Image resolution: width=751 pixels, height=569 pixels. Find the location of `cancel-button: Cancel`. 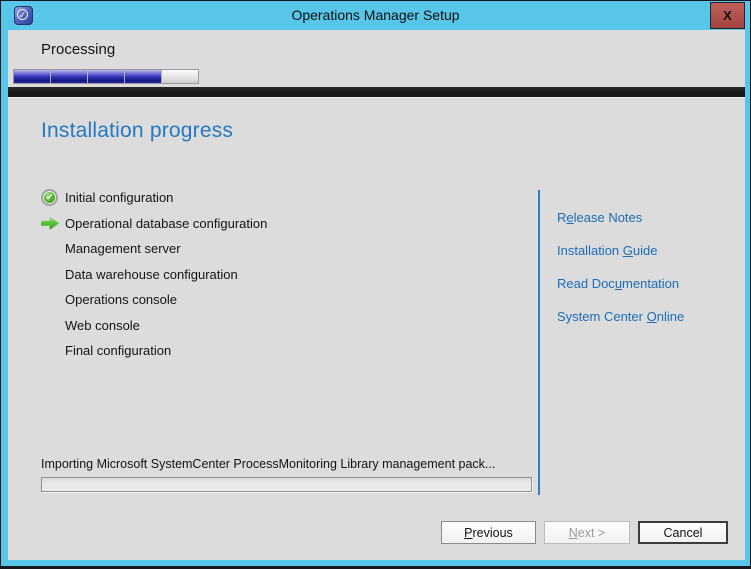

cancel-button: Cancel is located at coordinates (683, 532).